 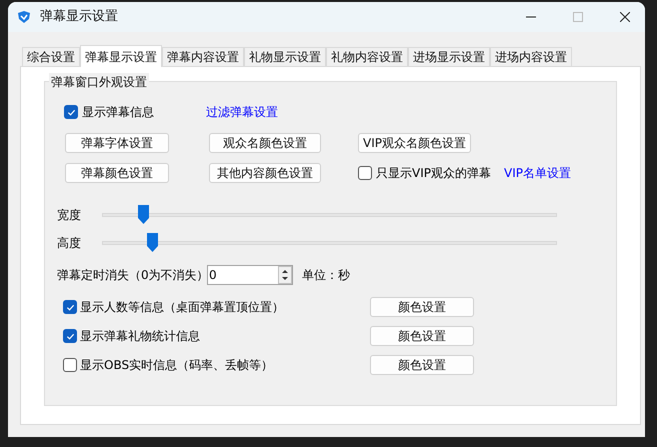 I want to click on checkbox-label: 显示弹幕信息, so click(x=118, y=112).